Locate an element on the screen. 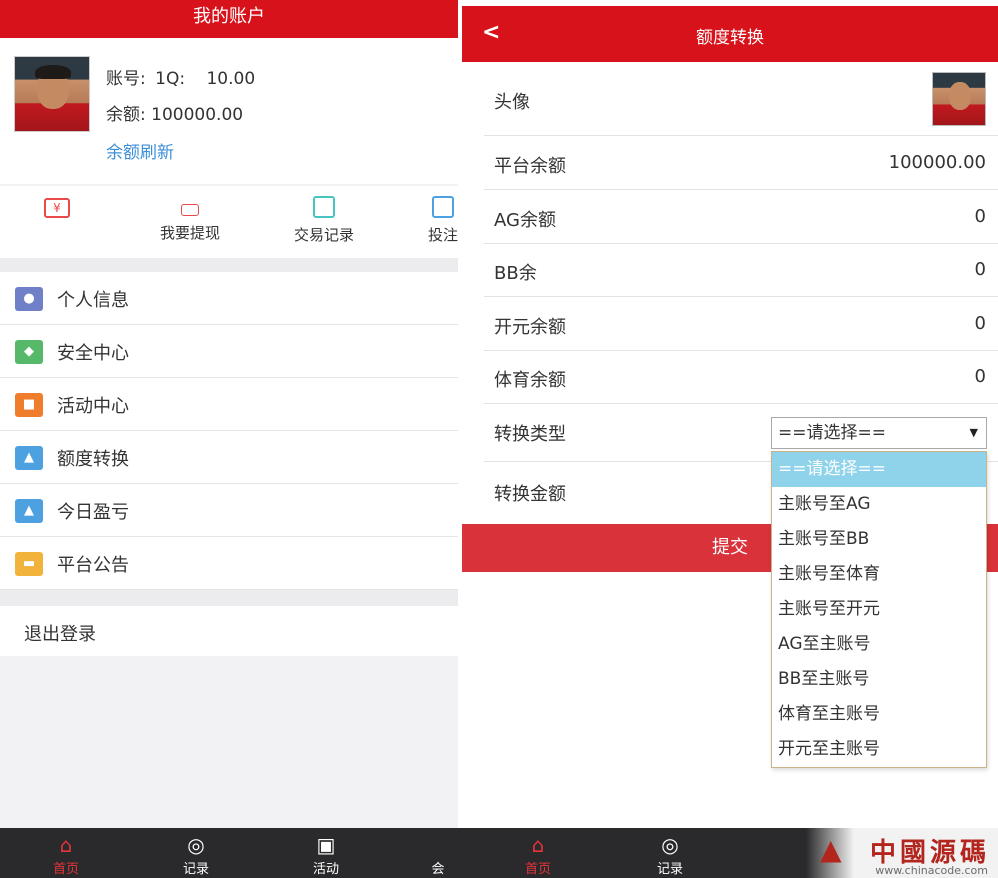 This screenshot has width=998, height=878. refresh-balance-link: 余额刷新 is located at coordinates (140, 150).